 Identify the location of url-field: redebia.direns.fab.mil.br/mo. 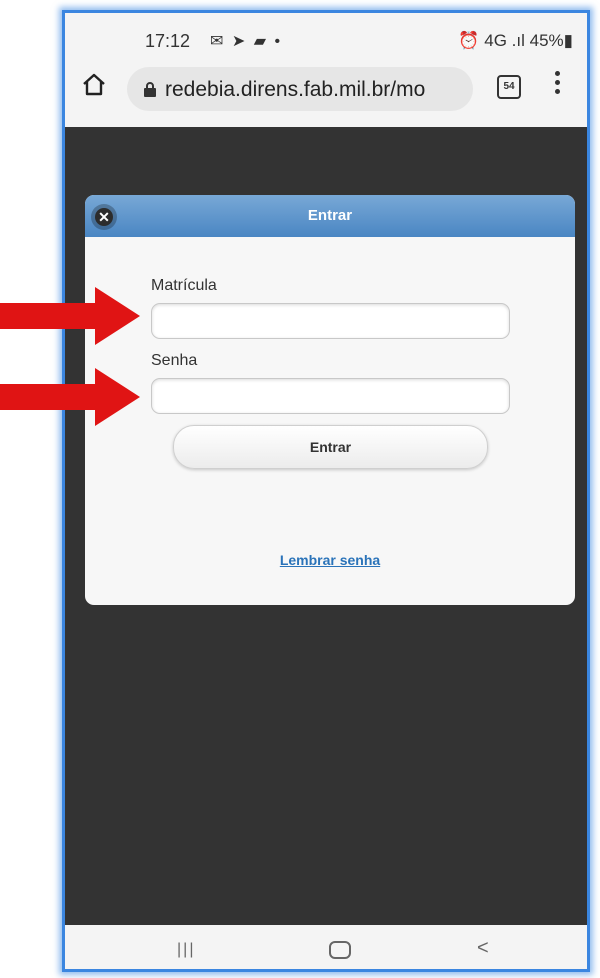
(300, 89).